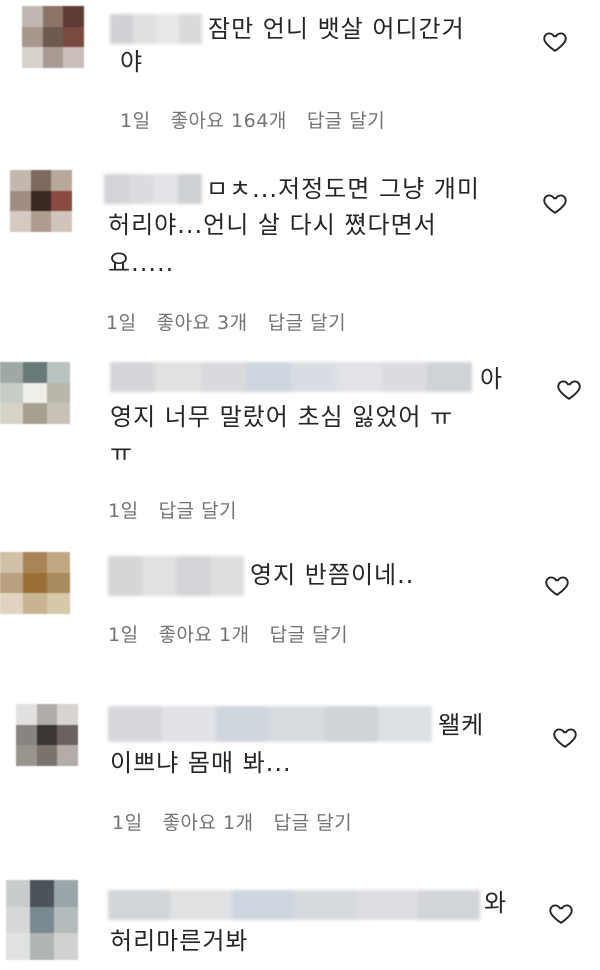 This screenshot has width=600, height=970. I want to click on comment-text: 잠만 언니 뱃살 어디간거, so click(336, 29).